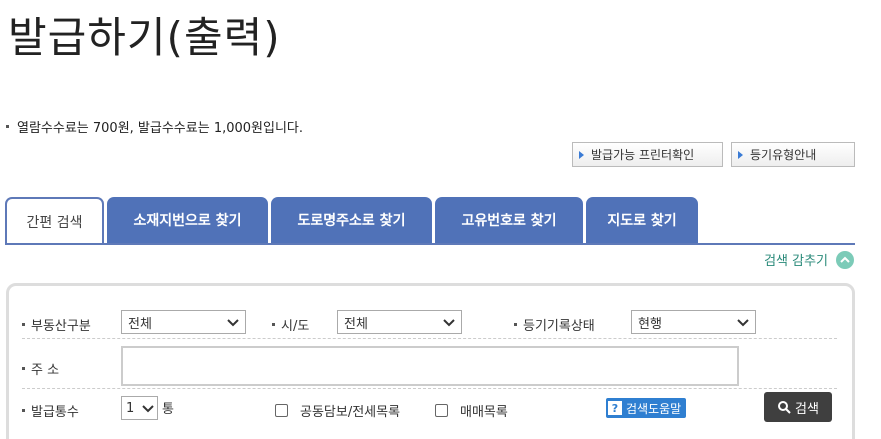 This screenshot has width=881, height=439. I want to click on sido-value: 전체, so click(356, 324).